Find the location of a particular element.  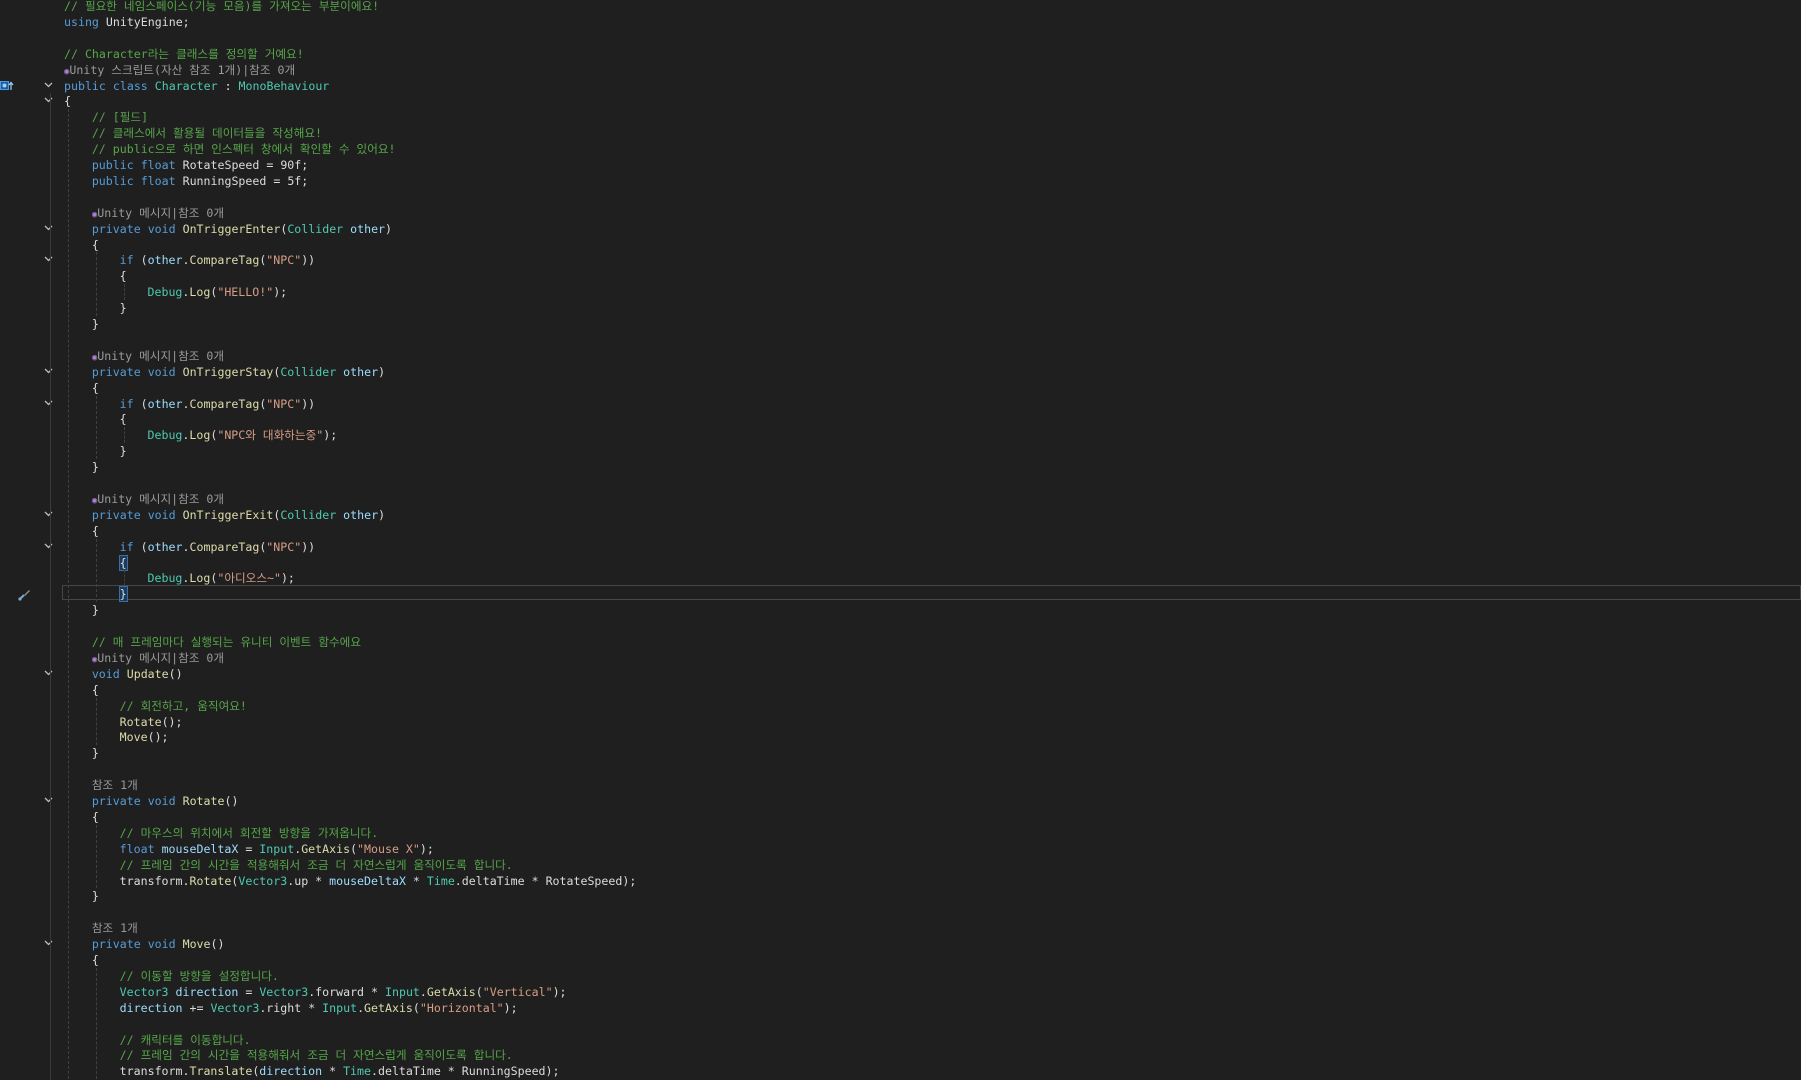

code-line: public float RunningSpeed = 5f; is located at coordinates (900, 181).